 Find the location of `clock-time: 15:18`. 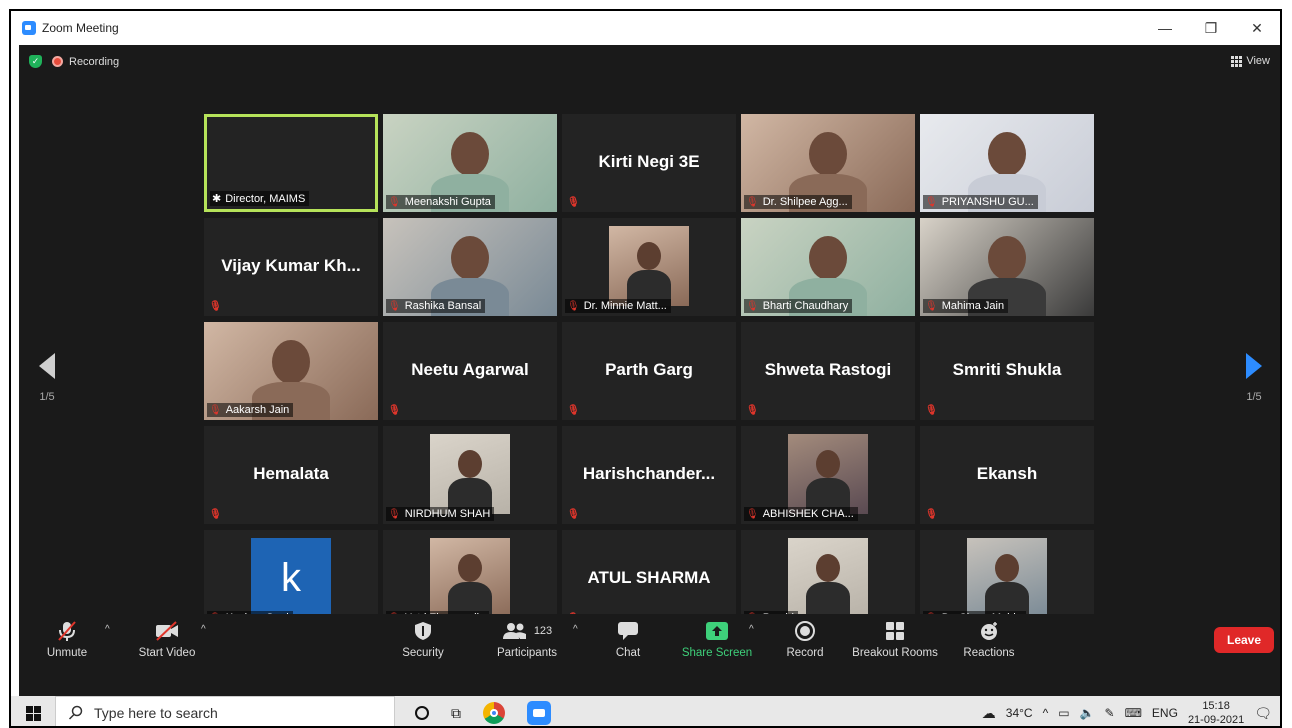

clock-time: 15:18 is located at coordinates (1216, 706).